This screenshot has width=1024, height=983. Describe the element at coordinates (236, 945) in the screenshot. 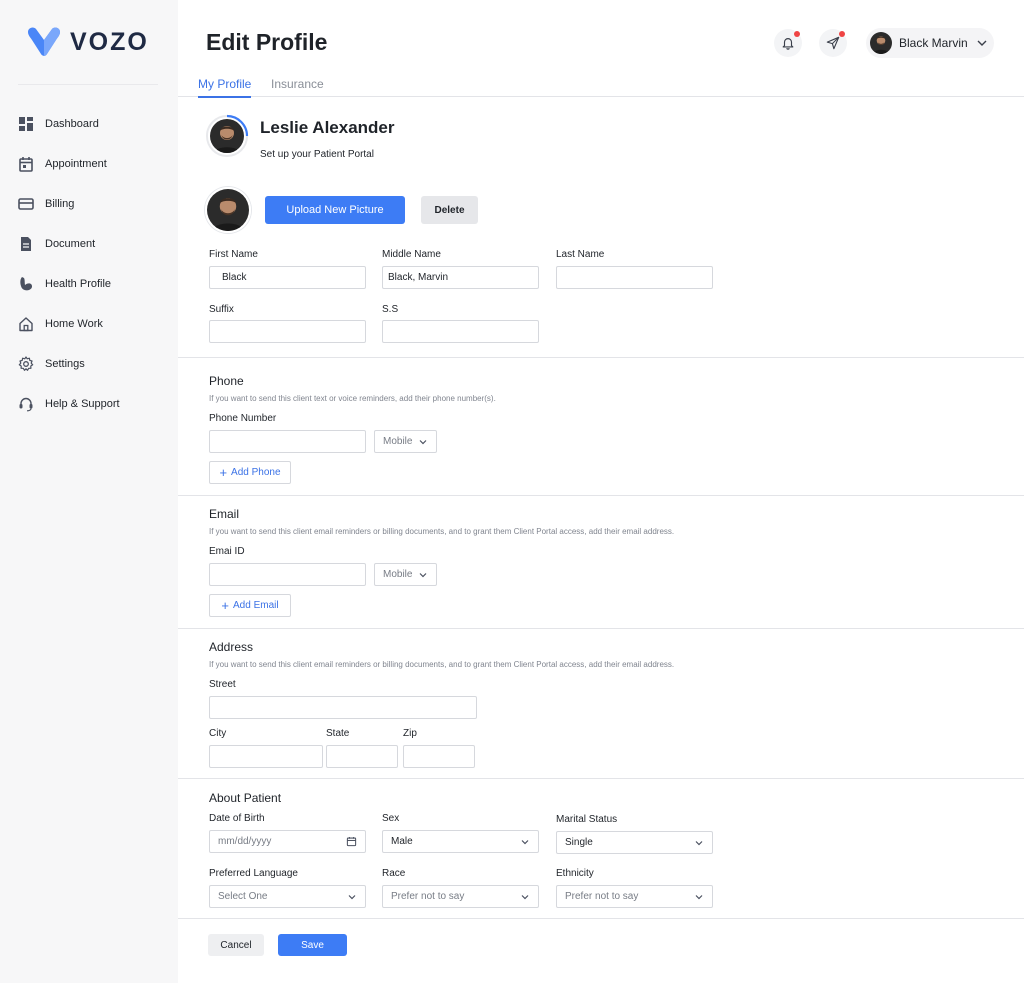

I see `cancel-button: Cancel` at that location.